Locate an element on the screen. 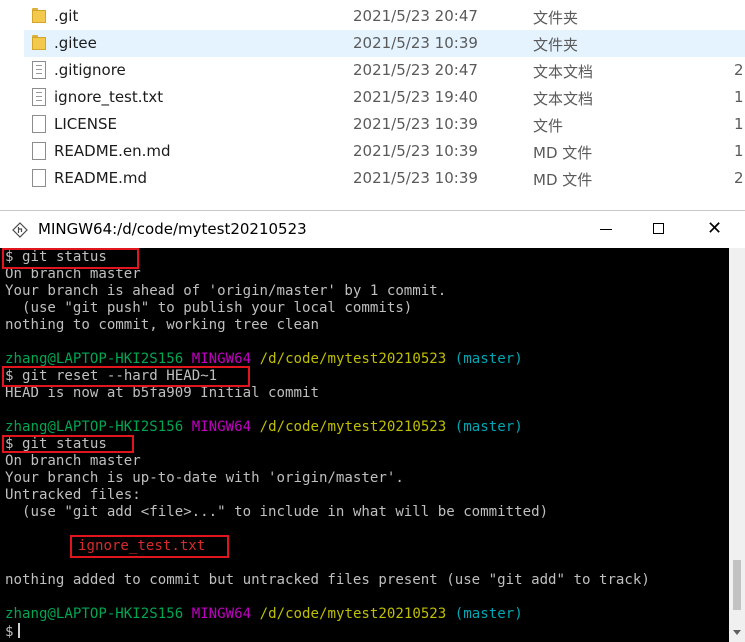  file-row-gitee: .gitee 2021/5/23 10:39 文件夹 is located at coordinates (384, 43).